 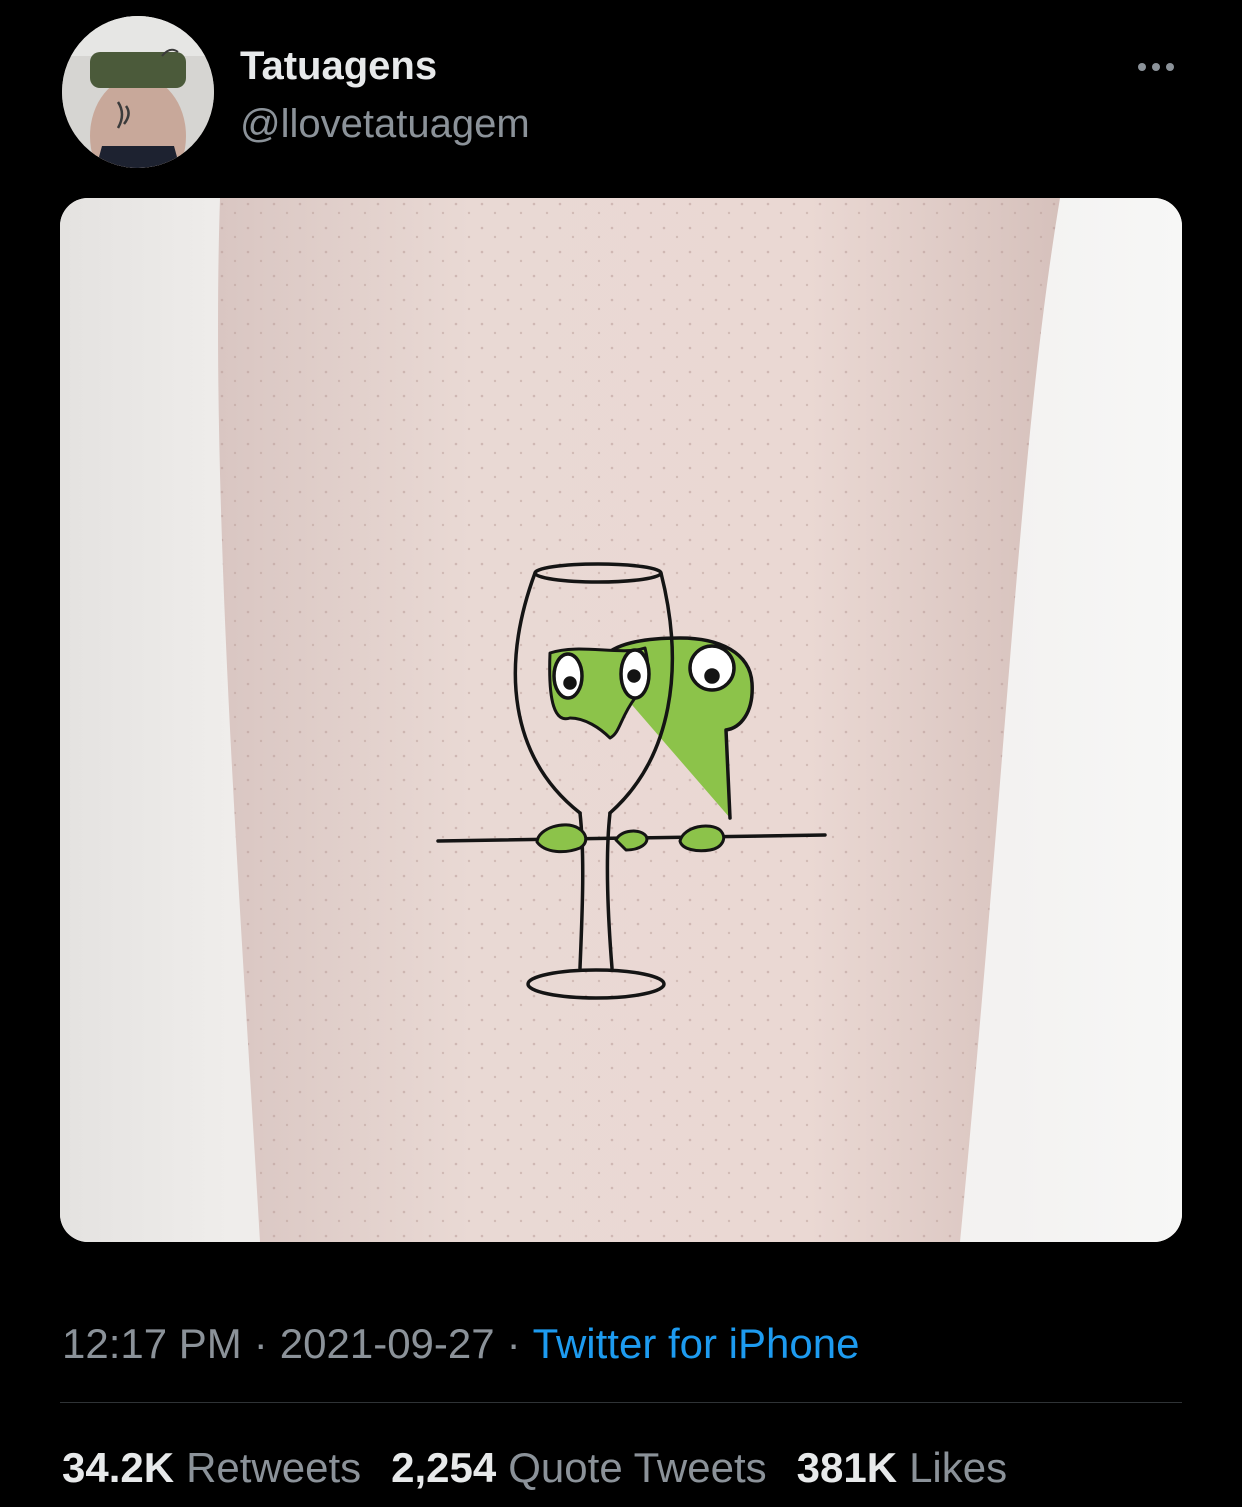 What do you see at coordinates (958, 1467) in the screenshot?
I see `likes-label: Likes` at bounding box center [958, 1467].